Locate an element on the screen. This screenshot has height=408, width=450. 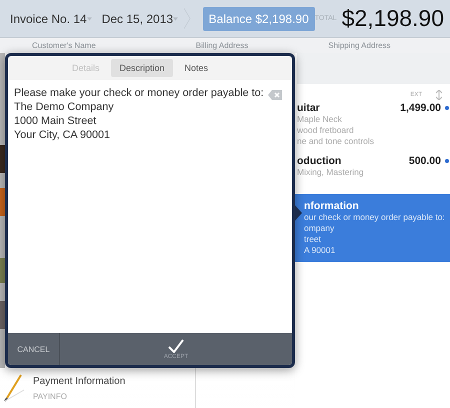
item-amount: 500.00 is located at coordinates (424, 161).